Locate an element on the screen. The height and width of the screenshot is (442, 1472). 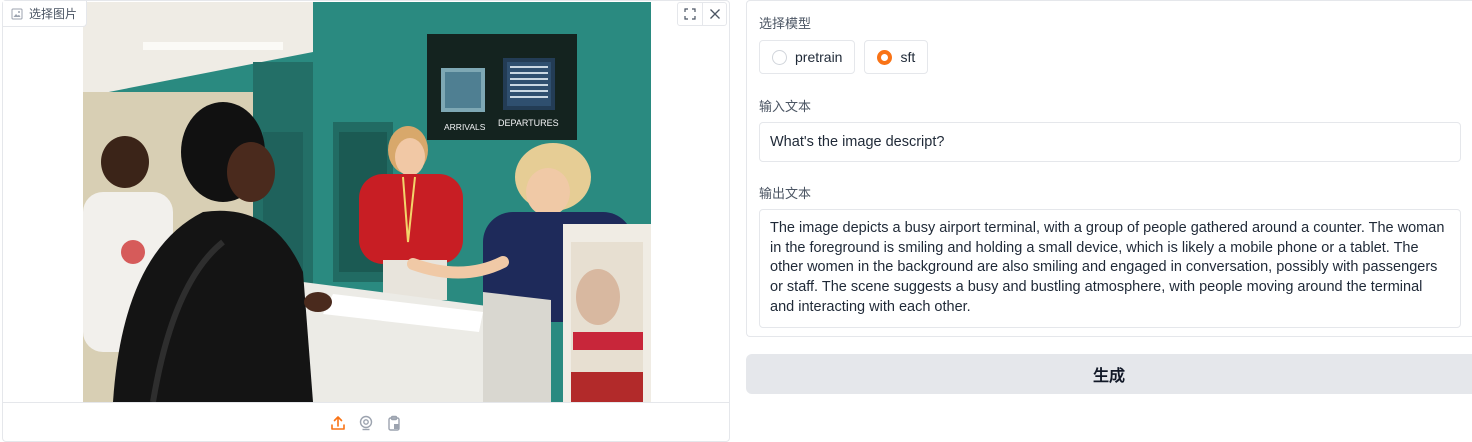
image-icon is located at coordinates (17, 14).